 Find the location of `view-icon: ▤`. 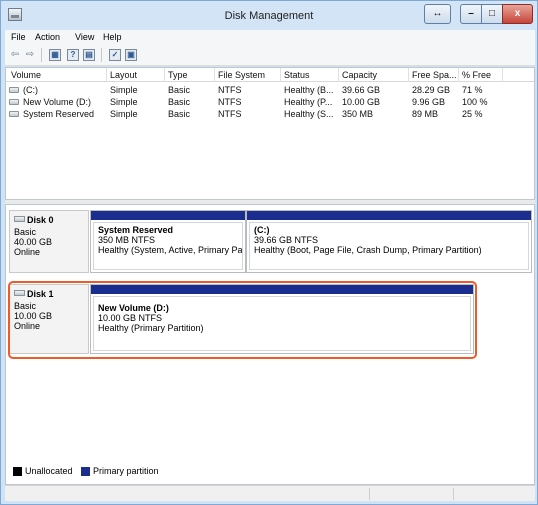

view-icon: ▤ is located at coordinates (89, 55).